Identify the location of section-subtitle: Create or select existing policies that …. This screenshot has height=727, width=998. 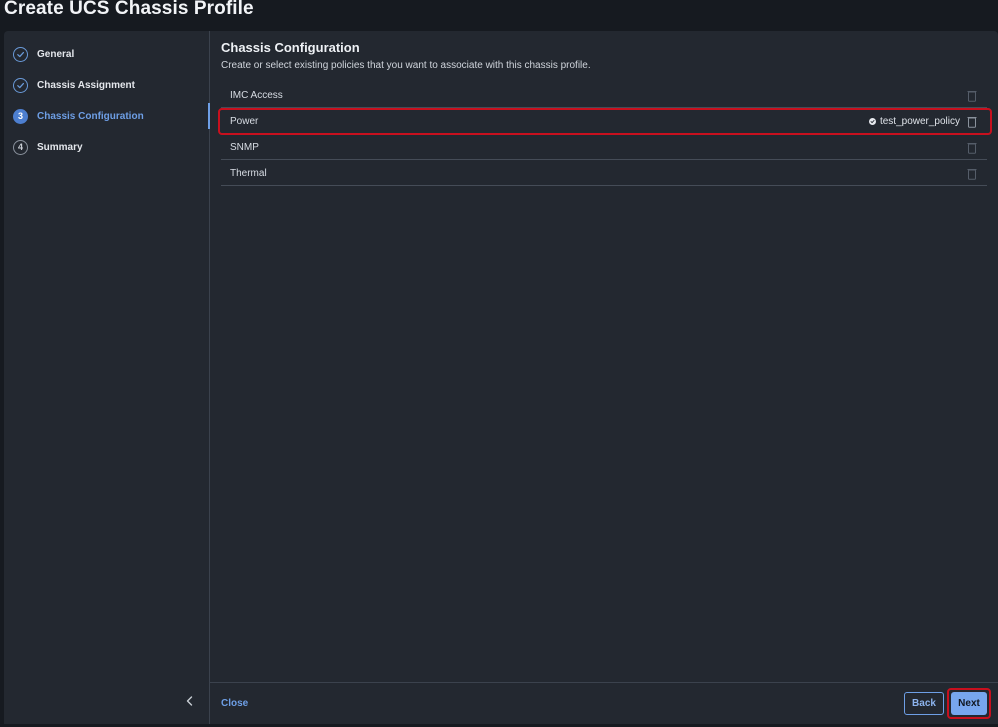
(406, 65).